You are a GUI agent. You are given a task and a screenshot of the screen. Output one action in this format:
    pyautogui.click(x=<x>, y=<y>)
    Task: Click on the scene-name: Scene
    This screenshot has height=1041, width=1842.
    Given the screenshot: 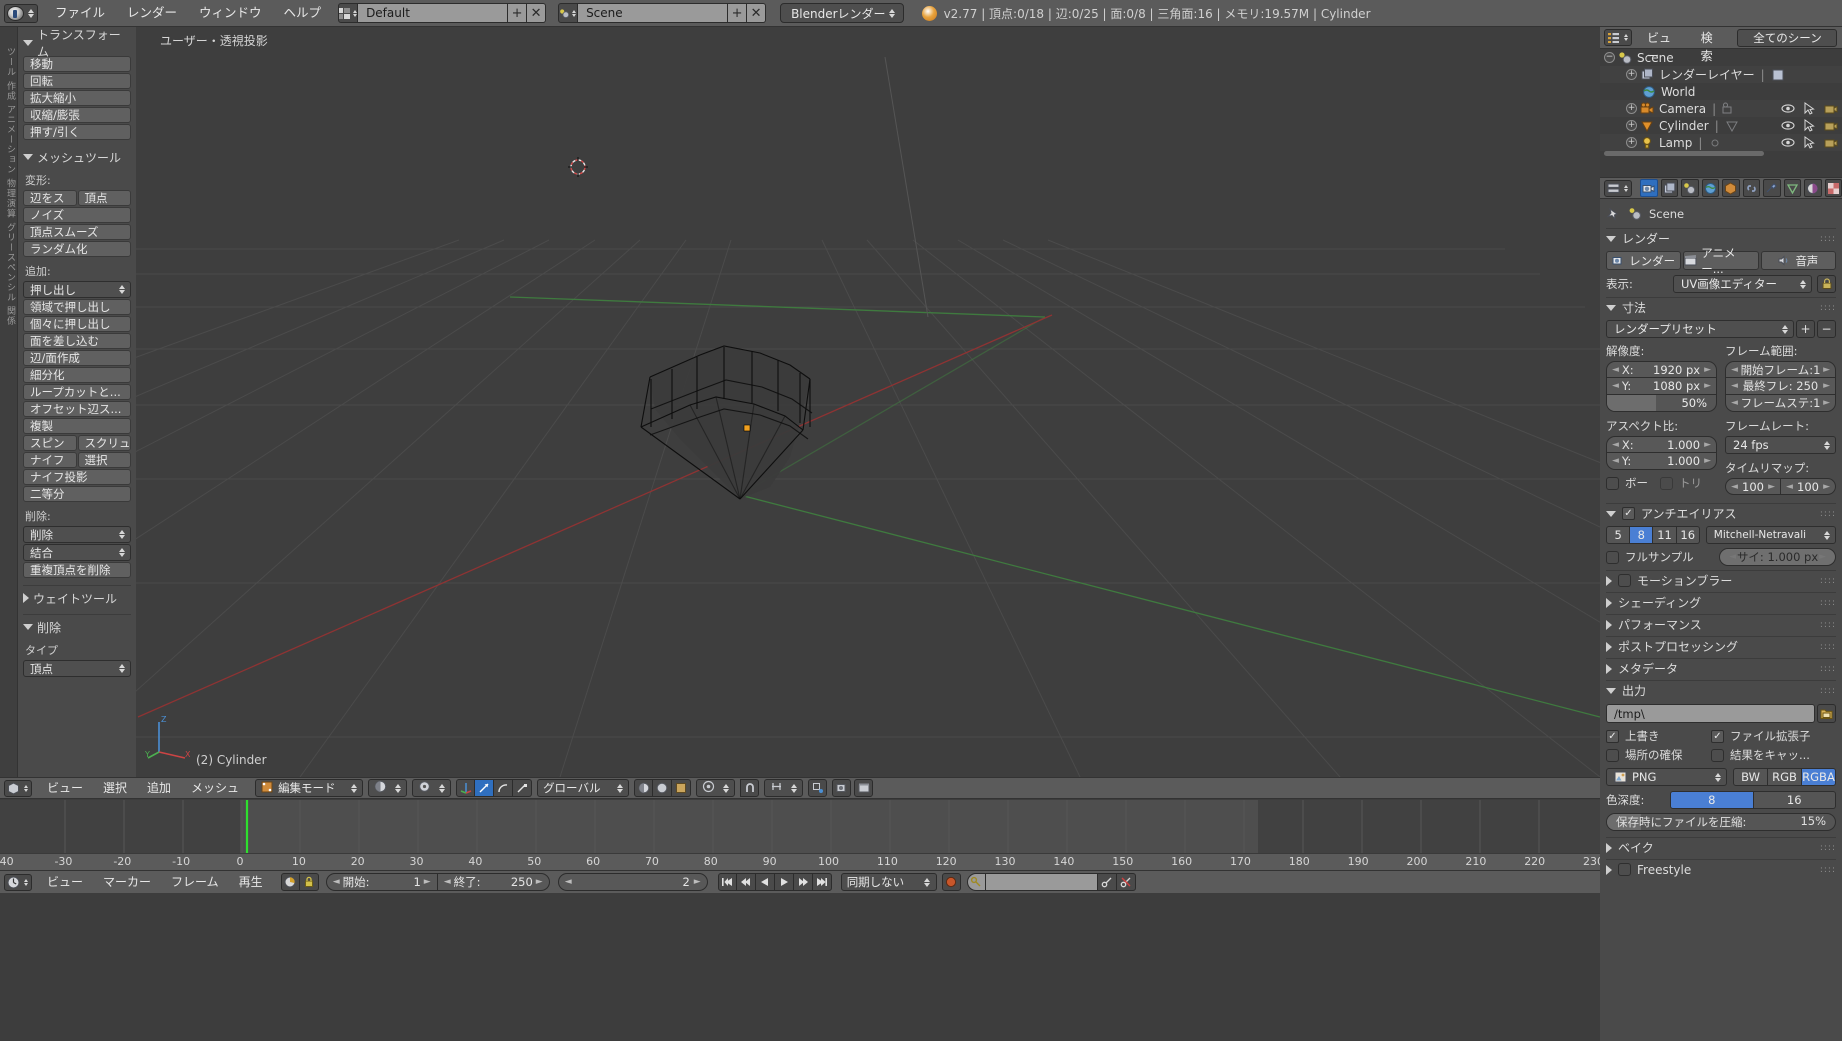 What is the action you would take?
    pyautogui.click(x=653, y=13)
    